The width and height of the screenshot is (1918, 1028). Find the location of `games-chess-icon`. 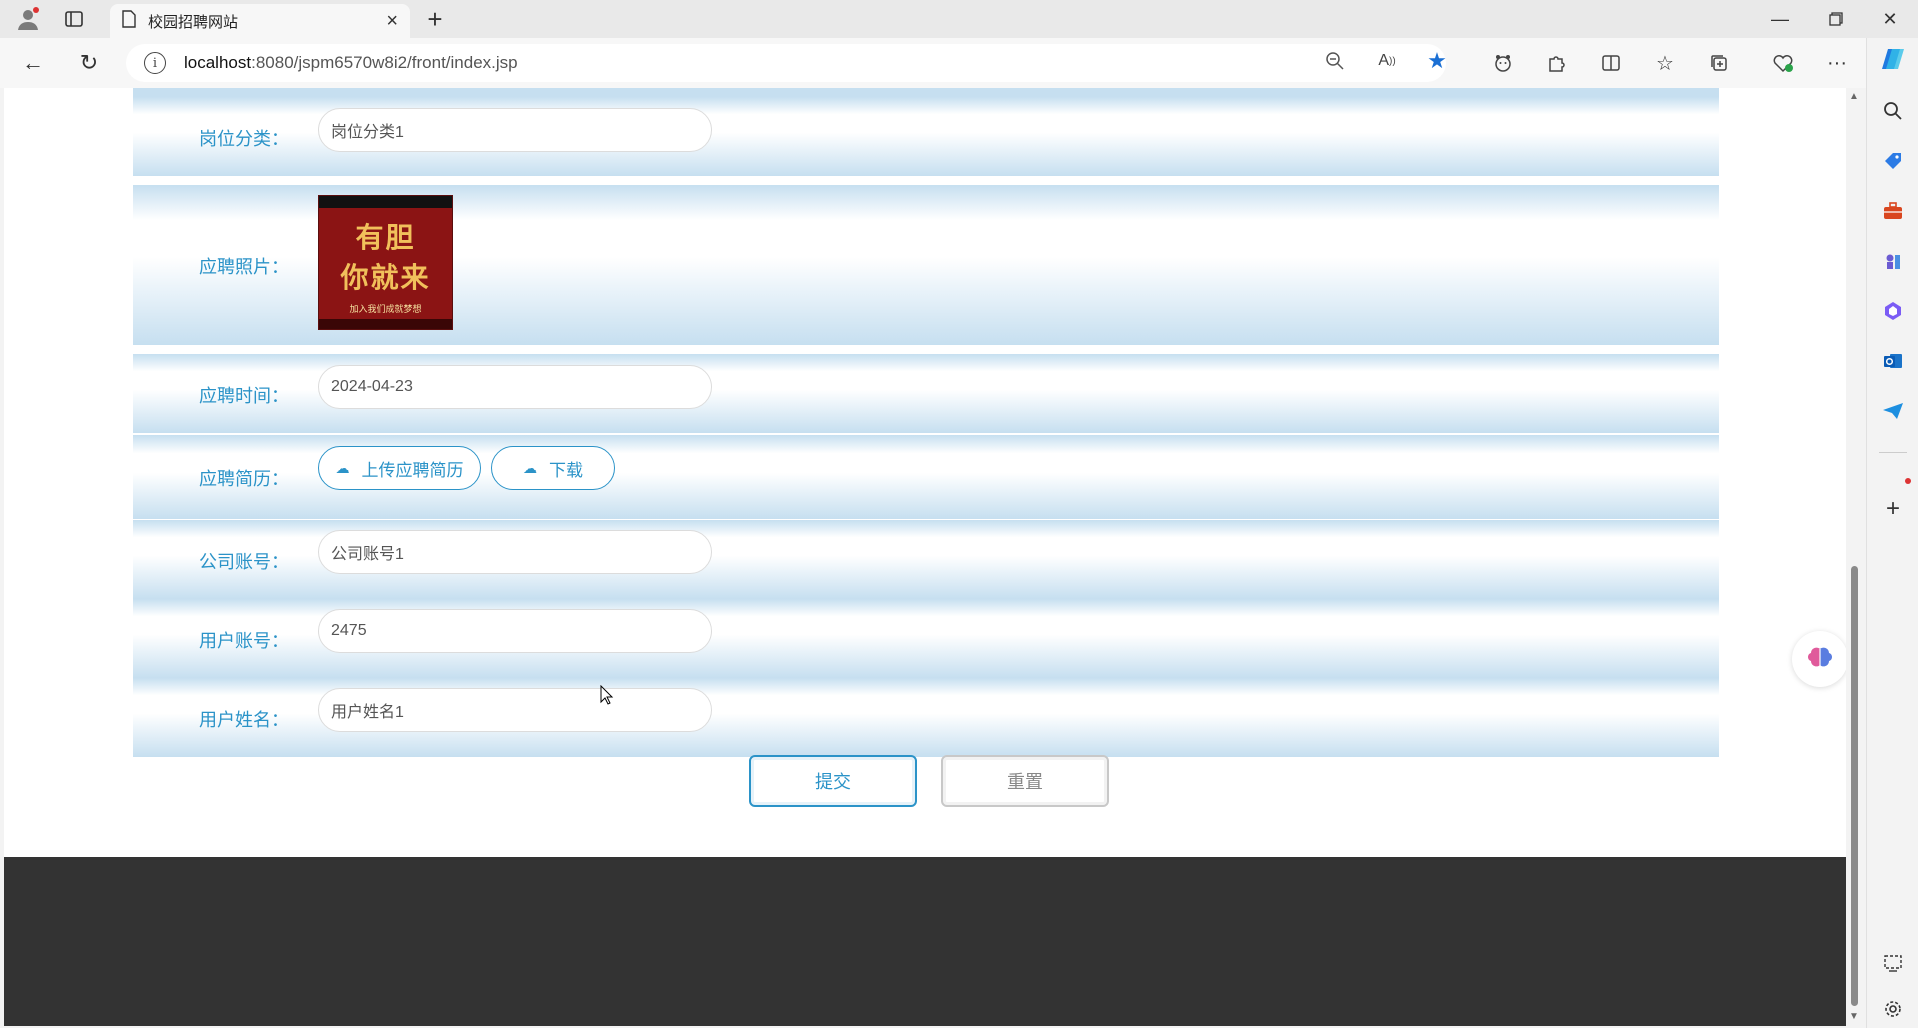

games-chess-icon is located at coordinates (1893, 261).